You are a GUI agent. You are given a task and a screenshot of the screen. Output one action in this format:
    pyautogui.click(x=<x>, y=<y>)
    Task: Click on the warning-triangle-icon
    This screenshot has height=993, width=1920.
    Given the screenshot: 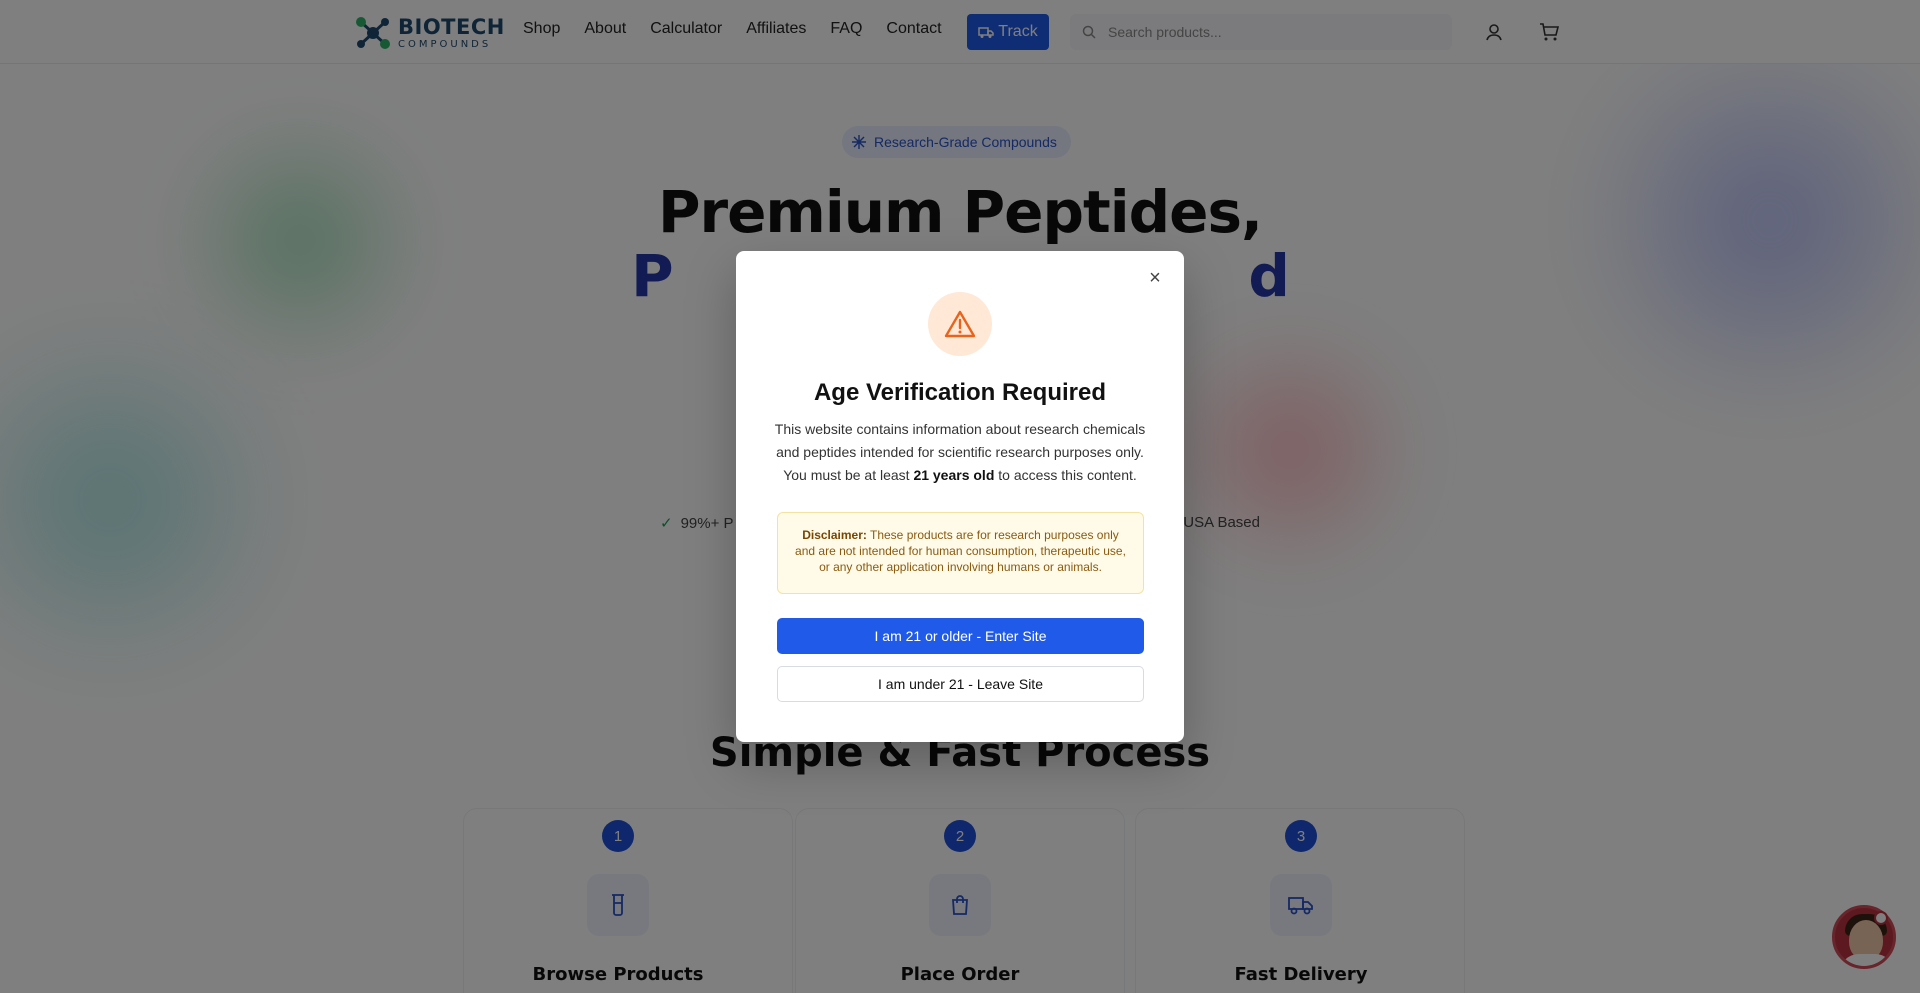 What is the action you would take?
    pyautogui.click(x=960, y=324)
    